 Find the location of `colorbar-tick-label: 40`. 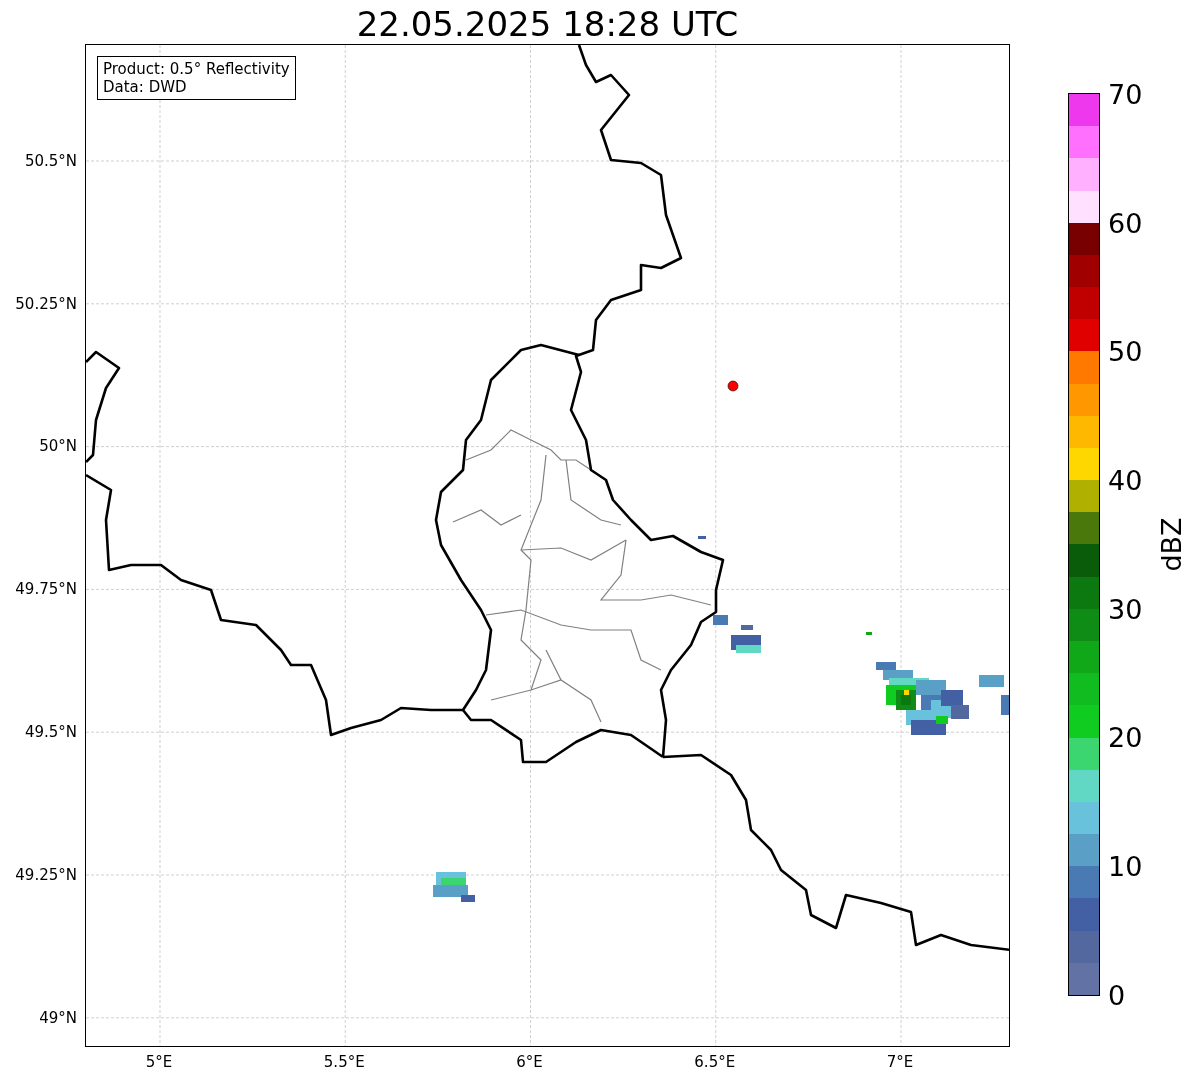

colorbar-tick-label: 40 is located at coordinates (1125, 480).